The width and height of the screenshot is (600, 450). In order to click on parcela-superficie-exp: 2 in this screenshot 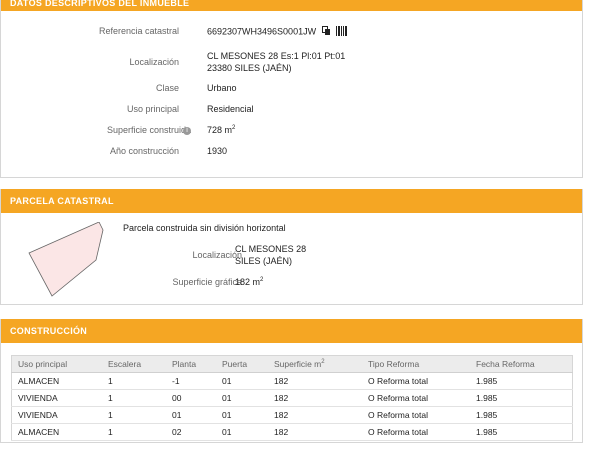, I will do `click(262, 280)`.